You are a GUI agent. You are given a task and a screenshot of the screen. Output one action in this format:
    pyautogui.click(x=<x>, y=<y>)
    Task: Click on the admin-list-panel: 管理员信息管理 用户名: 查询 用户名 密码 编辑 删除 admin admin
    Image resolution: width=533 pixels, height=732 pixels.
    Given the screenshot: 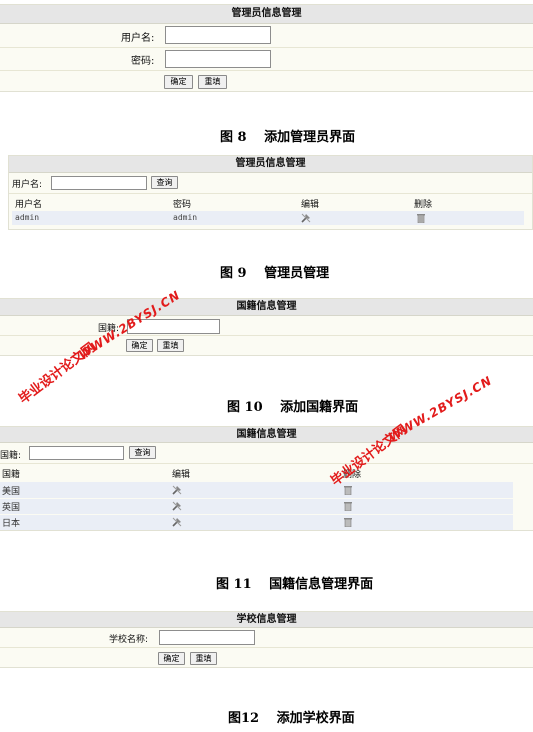 What is the action you would take?
    pyautogui.click(x=270, y=192)
    